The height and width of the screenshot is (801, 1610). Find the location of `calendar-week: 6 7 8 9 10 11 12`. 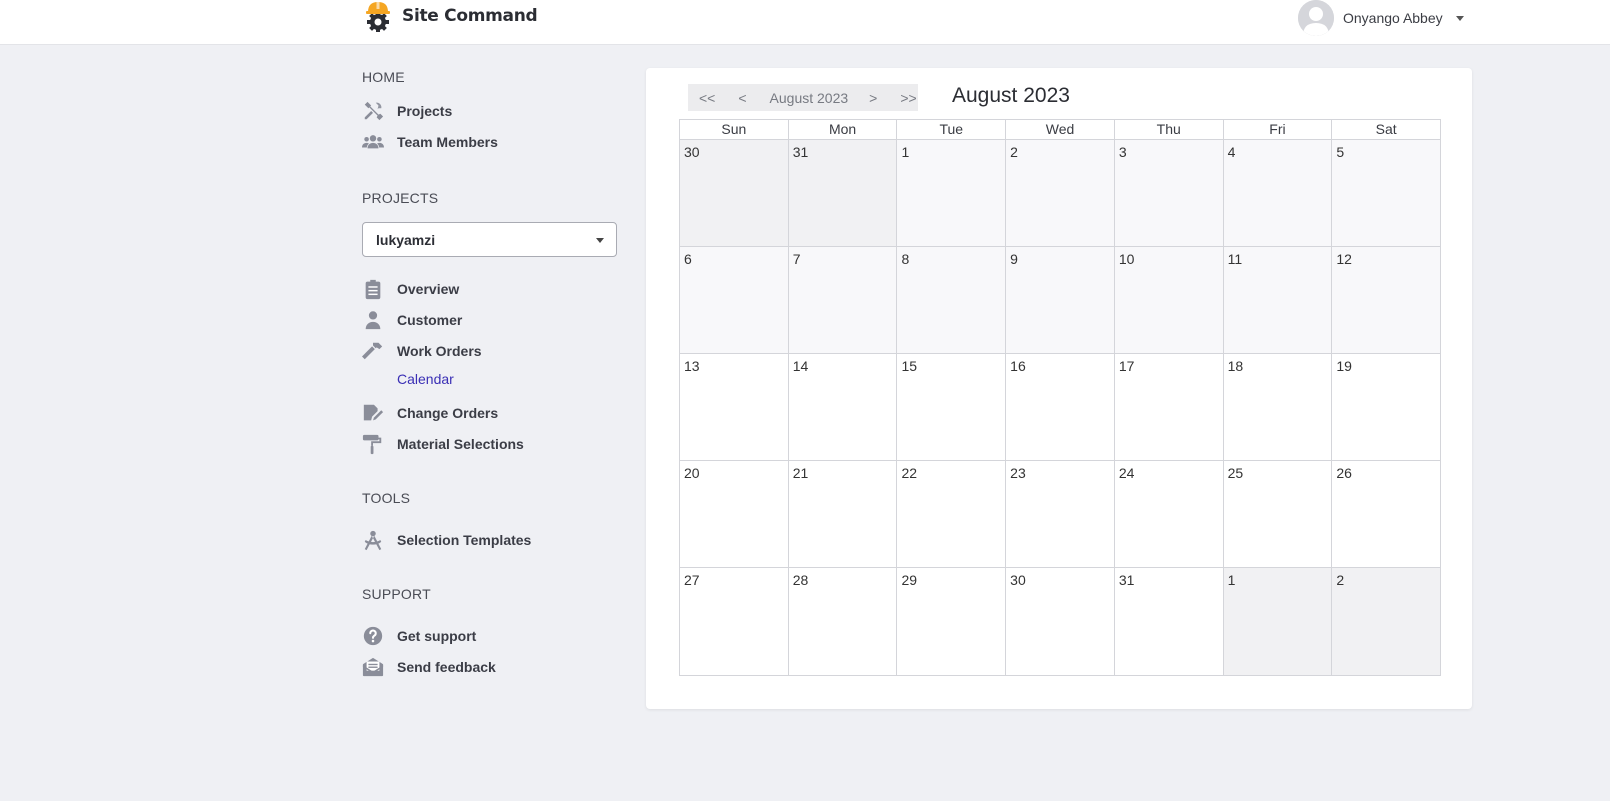

calendar-week: 6 7 8 9 10 11 12 is located at coordinates (1060, 300).